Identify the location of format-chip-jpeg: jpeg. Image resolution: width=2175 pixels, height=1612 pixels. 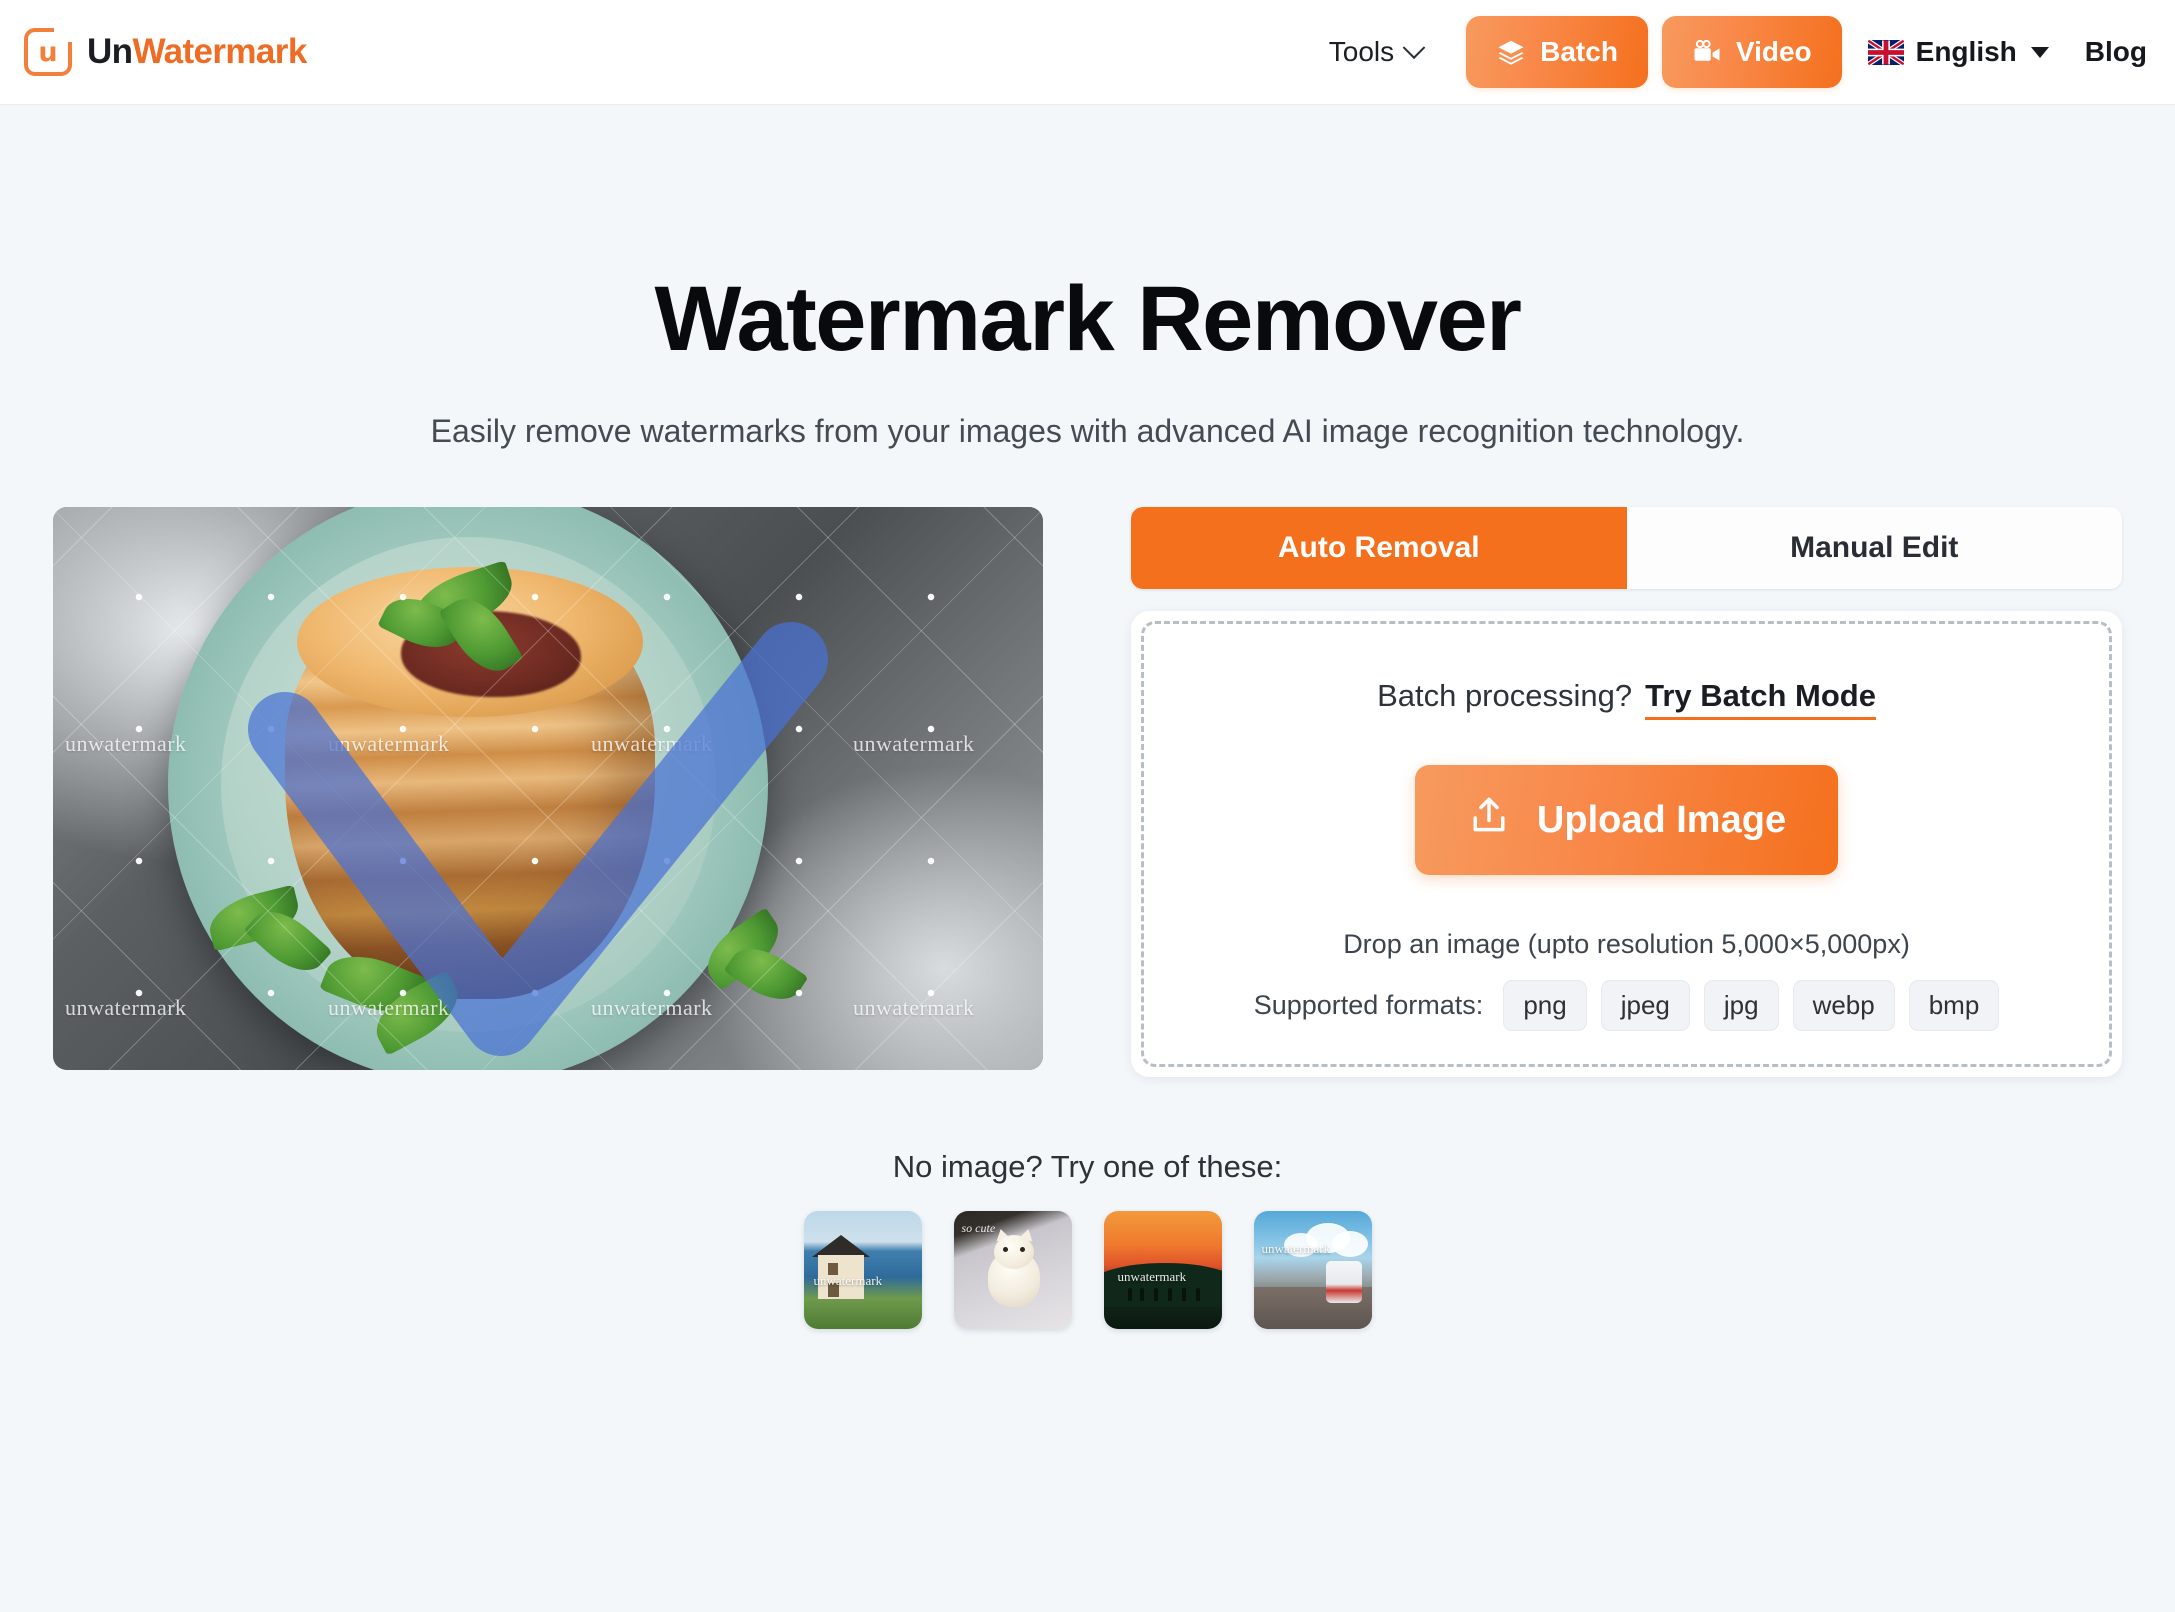
(1645, 1005).